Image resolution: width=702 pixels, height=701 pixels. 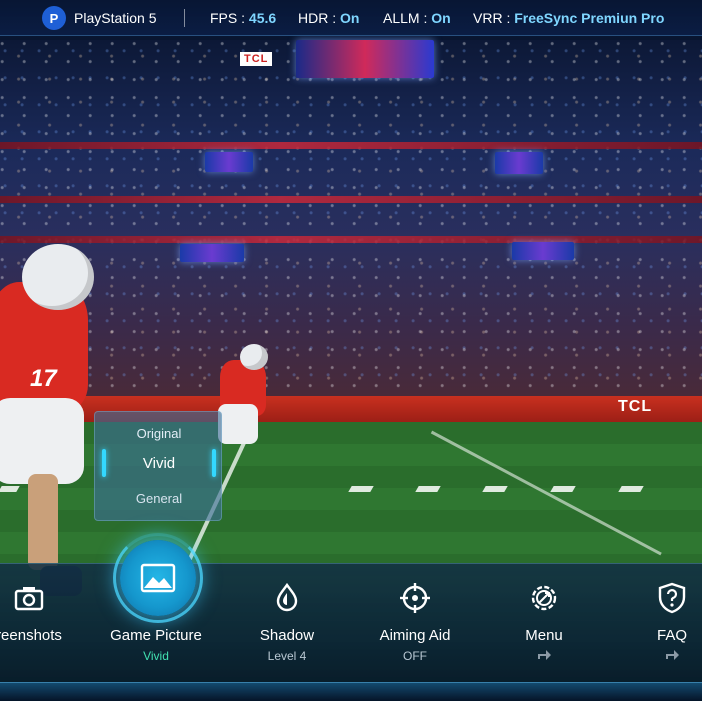 I want to click on dock-sub-game-picture: Vivid, so click(x=156, y=656).